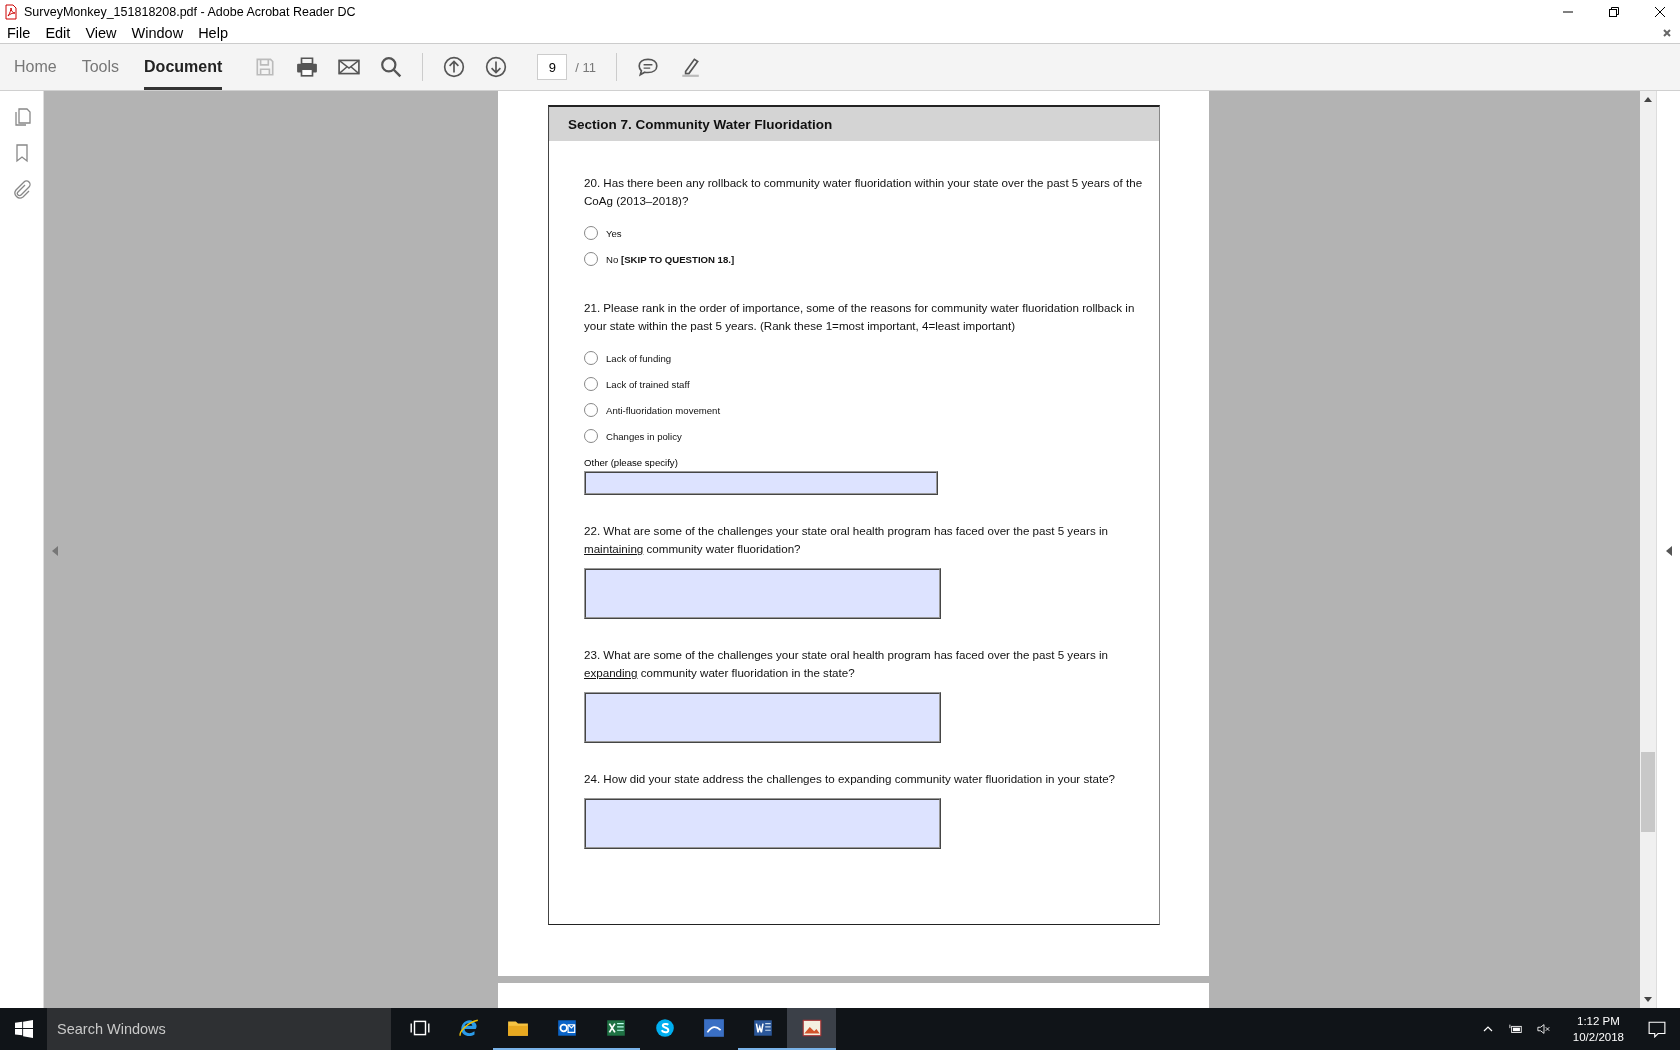 This screenshot has width=1680, height=1050. I want to click on browser-e-icon, so click(468, 1028).